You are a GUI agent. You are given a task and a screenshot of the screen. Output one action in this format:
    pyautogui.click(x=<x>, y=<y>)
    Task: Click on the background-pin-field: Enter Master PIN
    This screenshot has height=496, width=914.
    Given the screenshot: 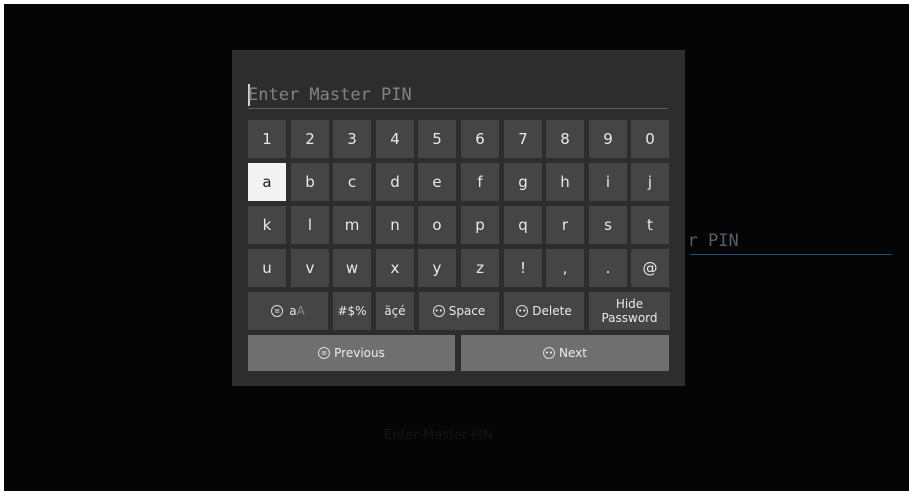 What is the action you would take?
    pyautogui.click(x=791, y=242)
    